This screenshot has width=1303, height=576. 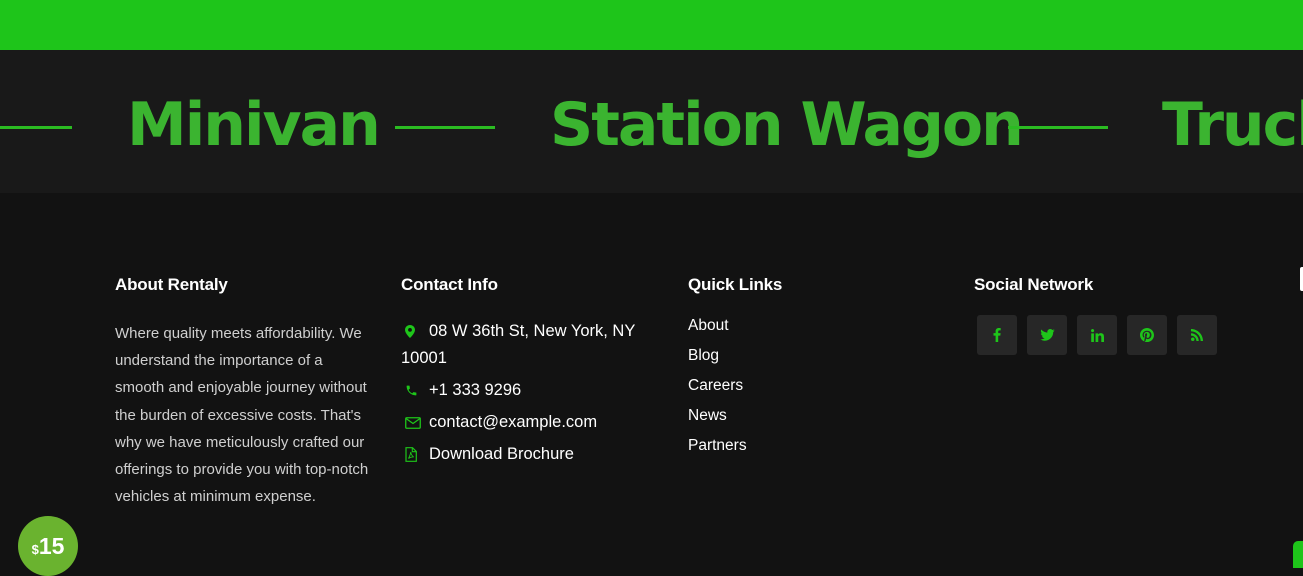 What do you see at coordinates (735, 284) in the screenshot?
I see `quick-links-heading: Quick Links` at bounding box center [735, 284].